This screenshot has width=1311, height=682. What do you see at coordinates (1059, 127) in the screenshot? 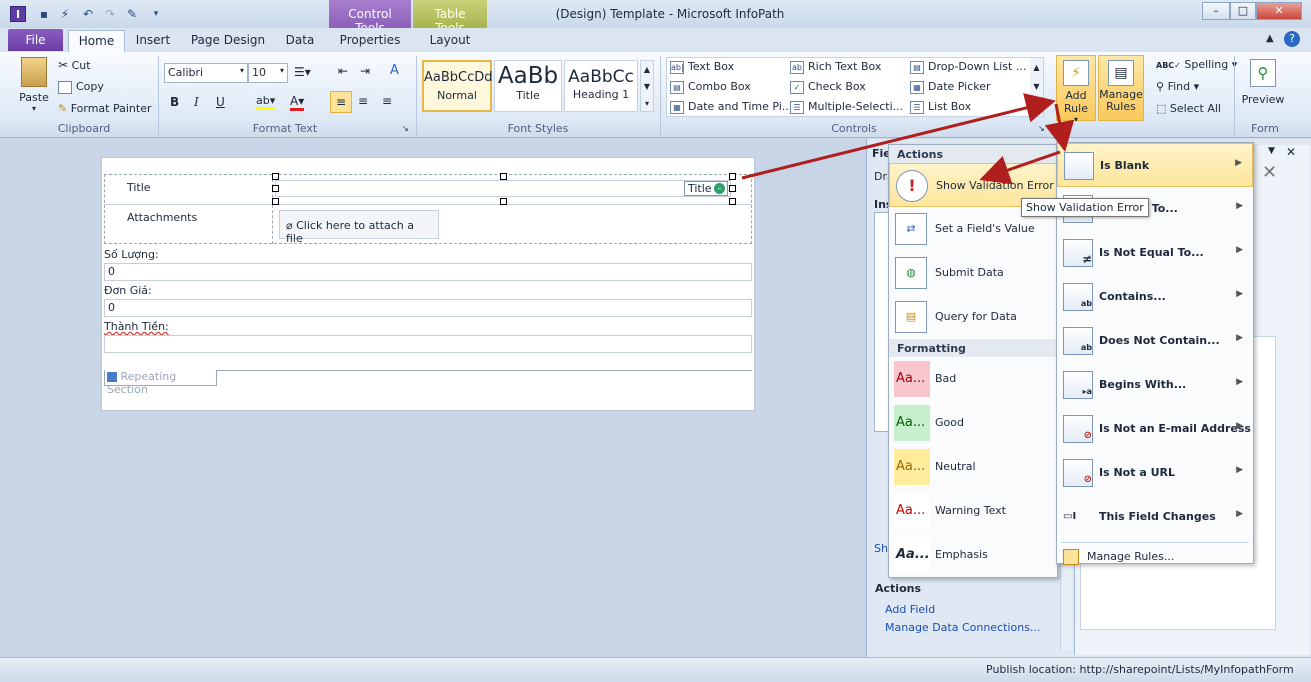
I see `arrow-to-is-blank` at bounding box center [1059, 127].